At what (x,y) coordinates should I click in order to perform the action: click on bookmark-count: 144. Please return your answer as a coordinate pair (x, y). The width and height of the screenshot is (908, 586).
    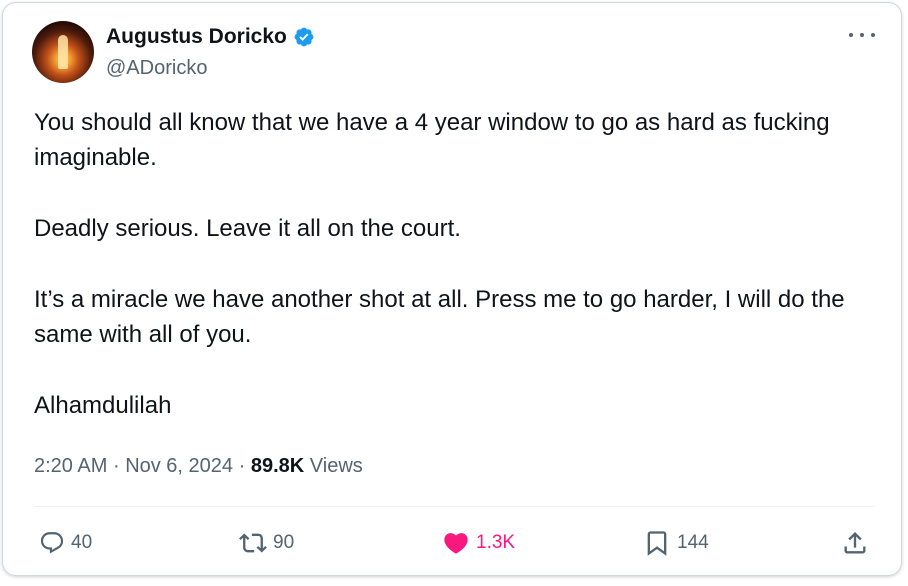
    Looking at the image, I should click on (693, 542).